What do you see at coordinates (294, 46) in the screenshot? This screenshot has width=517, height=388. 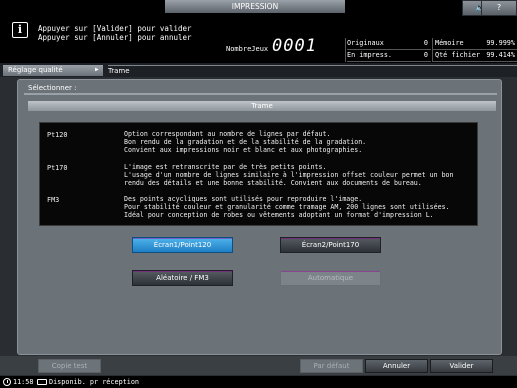 I see `copy-count-value: 0001` at bounding box center [294, 46].